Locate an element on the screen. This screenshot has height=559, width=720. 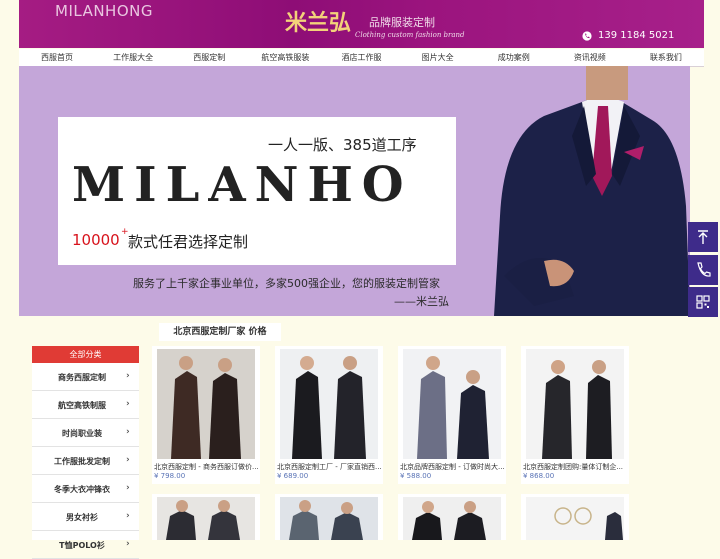
category-item: 冬季大衣冲锋衣 › is located at coordinates (85, 489).